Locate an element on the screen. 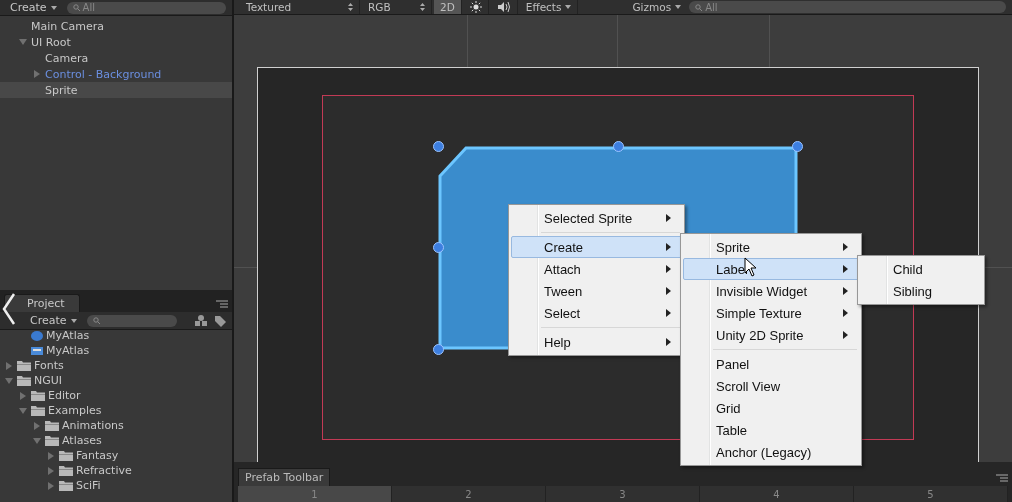 The height and width of the screenshot is (502, 1012). search-field is located at coordinates (131, 320).